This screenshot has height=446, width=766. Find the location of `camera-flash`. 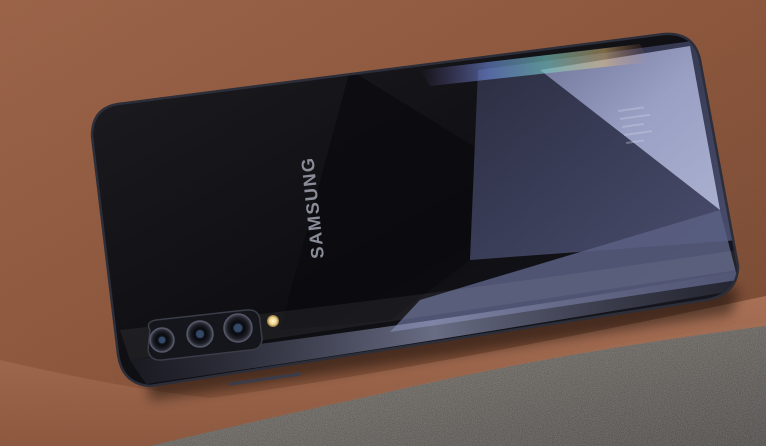

camera-flash is located at coordinates (273, 321).